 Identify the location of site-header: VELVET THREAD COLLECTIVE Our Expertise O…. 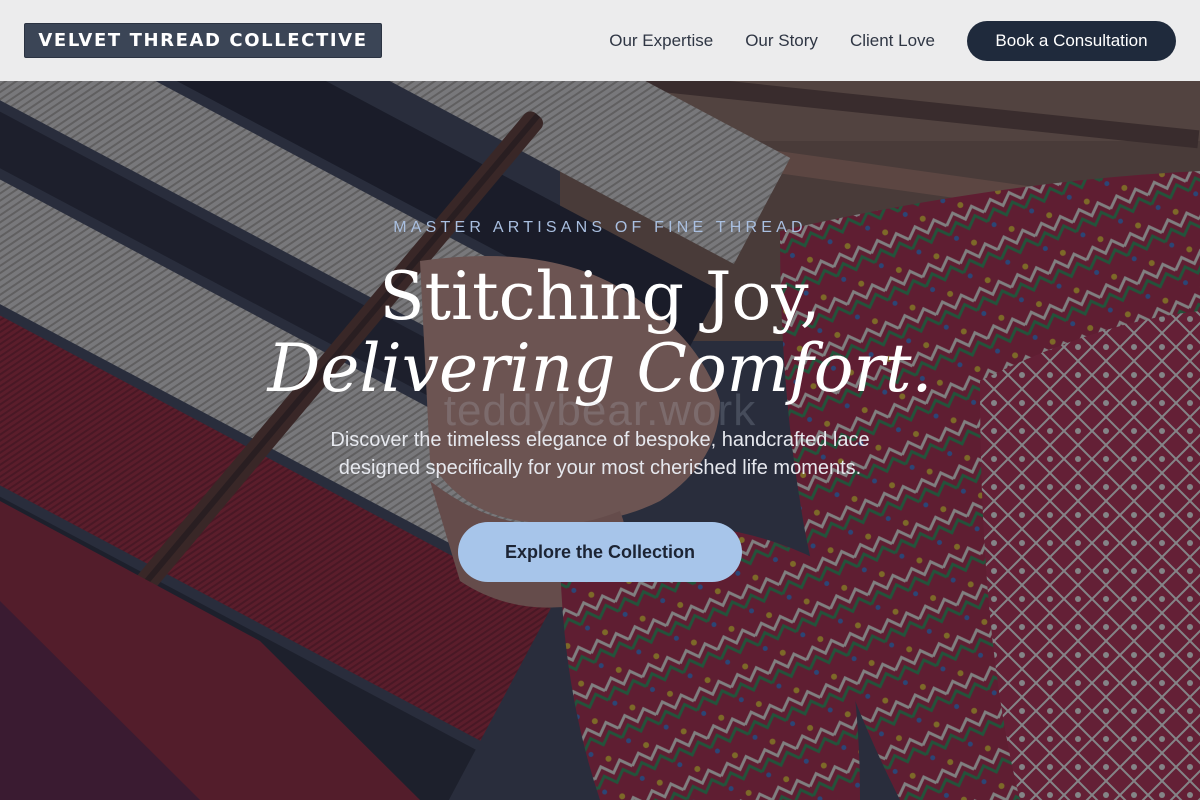
(600, 40).